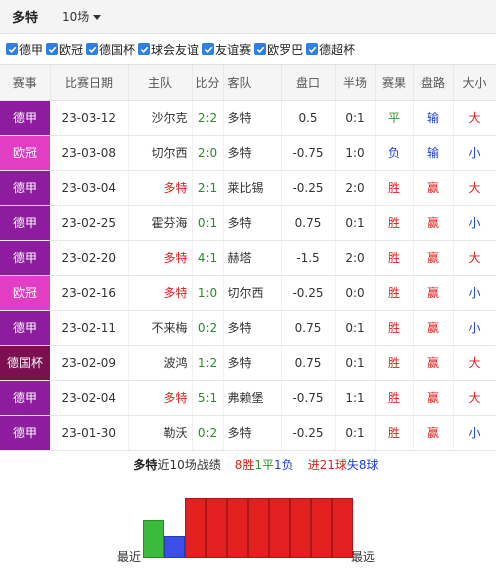  Describe the element at coordinates (248, 153) in the screenshot. I see `table-row: 欧冠 23-03-08 切尔西 2:0 多特 -0.75 1:0 负输小` at that location.